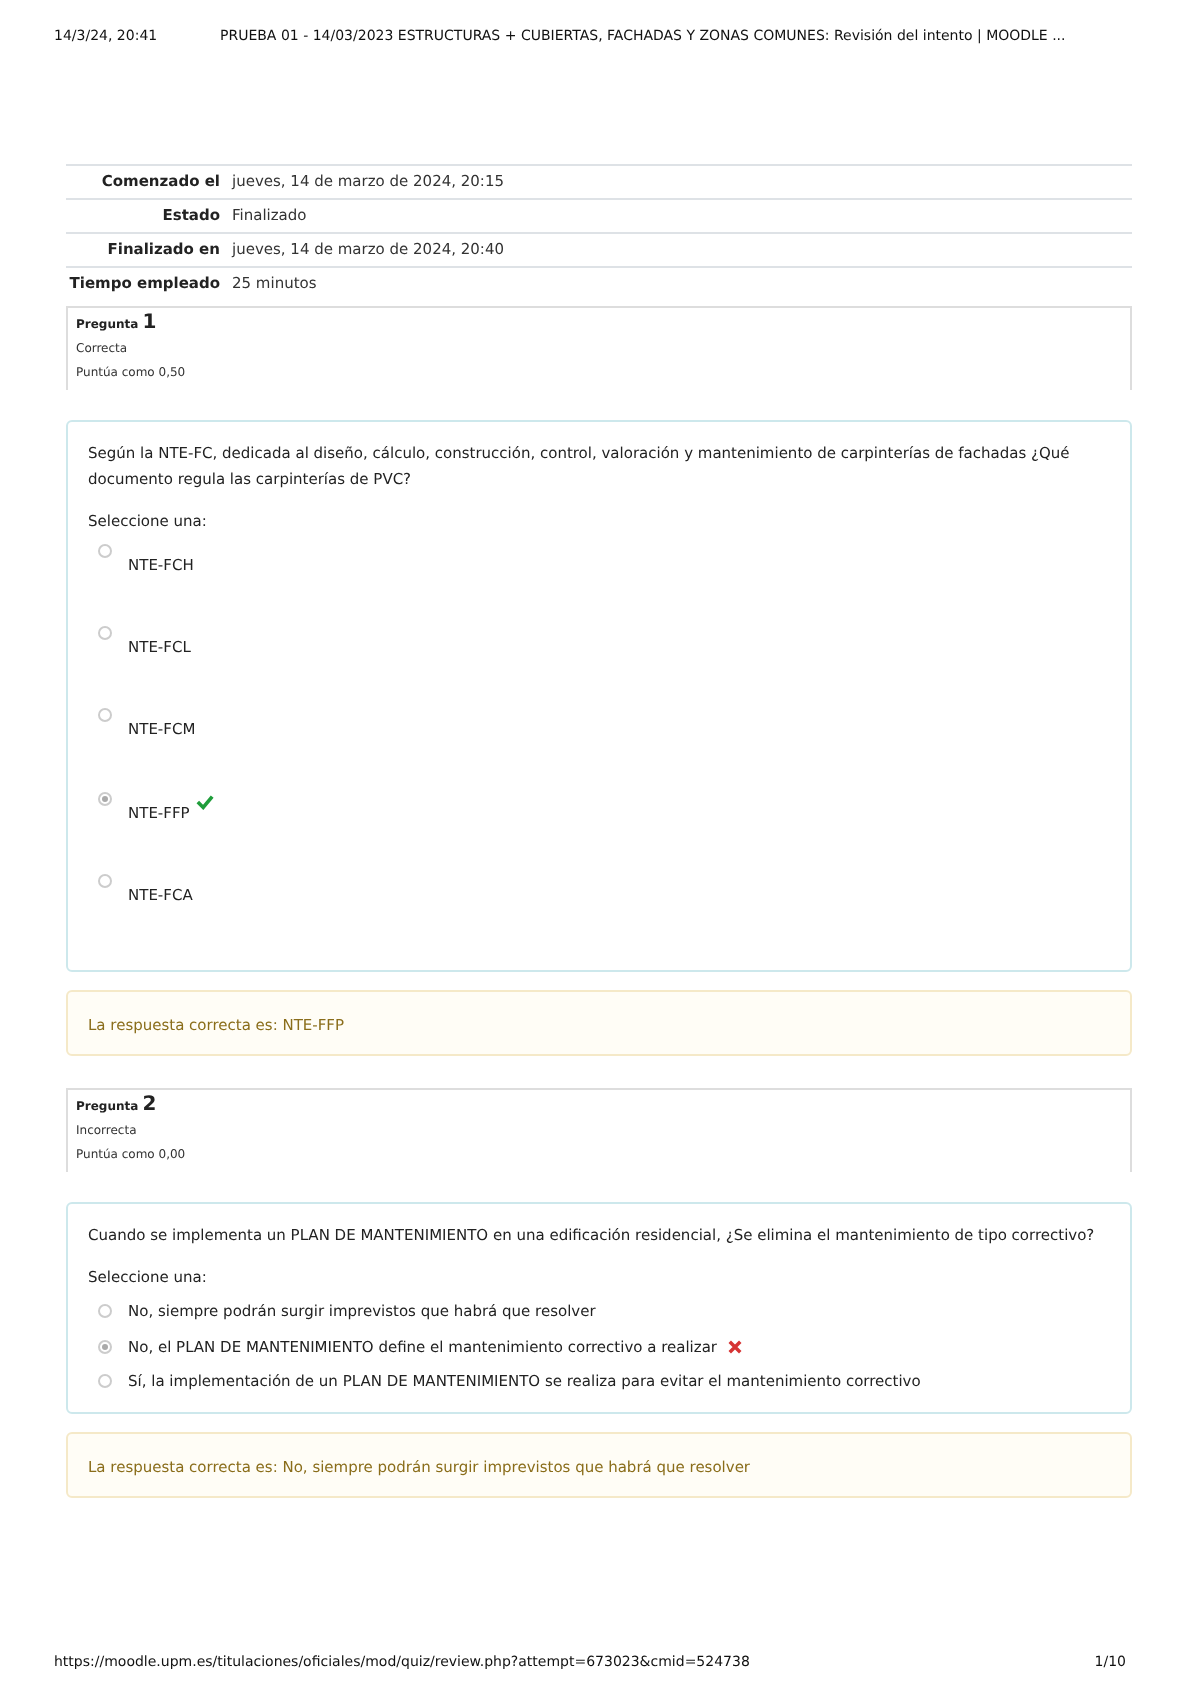 The image size is (1198, 1696). What do you see at coordinates (149, 1105) in the screenshot?
I see `question-number: 2` at bounding box center [149, 1105].